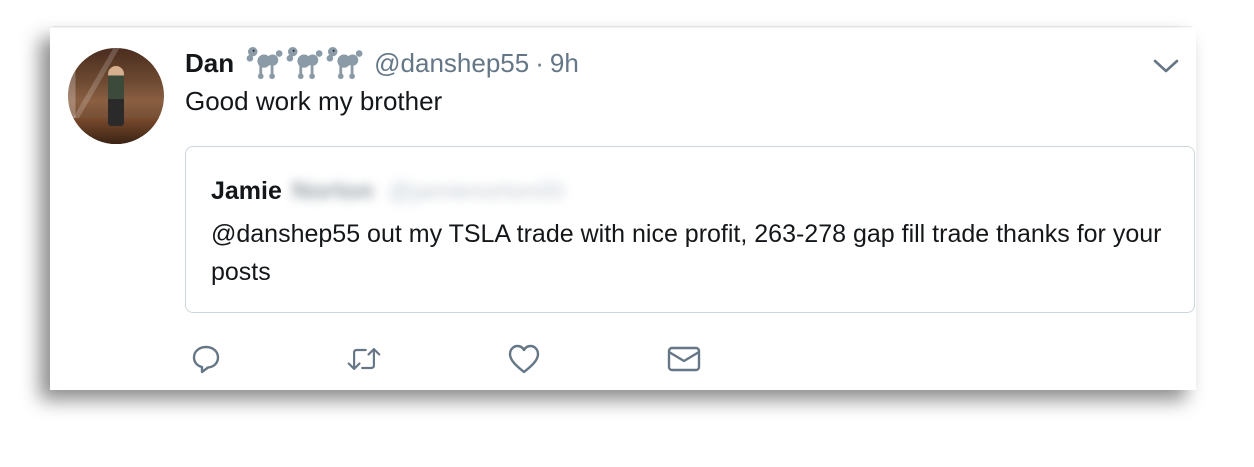 The height and width of the screenshot is (467, 1254). I want to click on direct-message-button, so click(684, 359).